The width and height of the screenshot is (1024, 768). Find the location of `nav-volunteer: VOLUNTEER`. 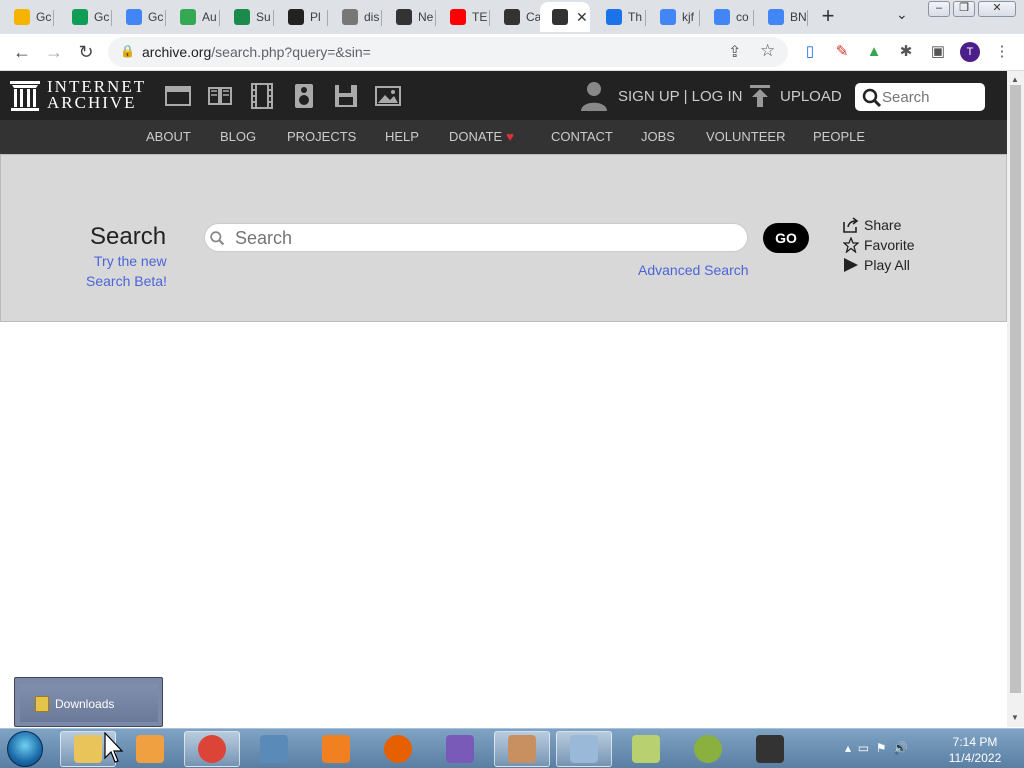

nav-volunteer: VOLUNTEER is located at coordinates (745, 136).